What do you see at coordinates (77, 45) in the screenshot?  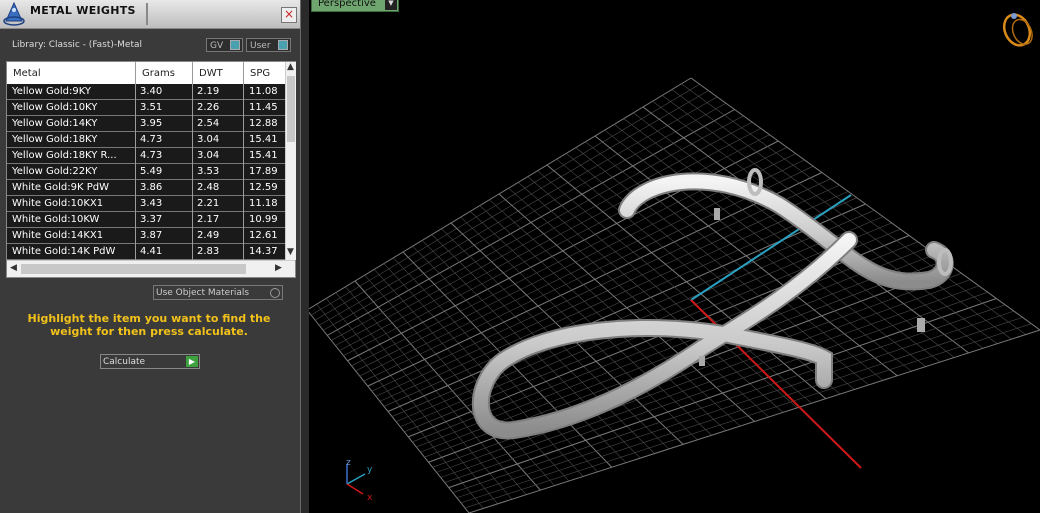 I see `library-label: Library: Classic - (Fast)-Metal` at bounding box center [77, 45].